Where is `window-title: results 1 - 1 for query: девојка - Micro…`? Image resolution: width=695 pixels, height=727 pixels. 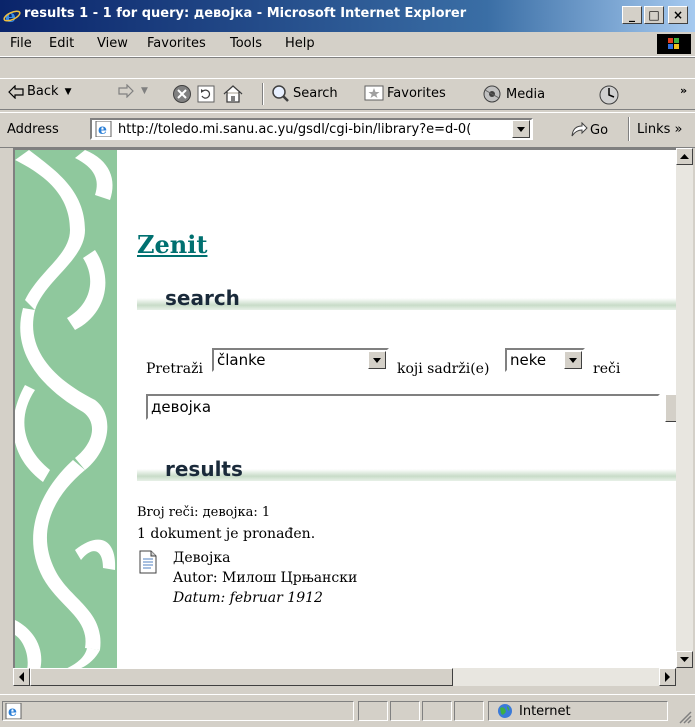
window-title: results 1 - 1 for query: девојка - Micro… is located at coordinates (245, 13).